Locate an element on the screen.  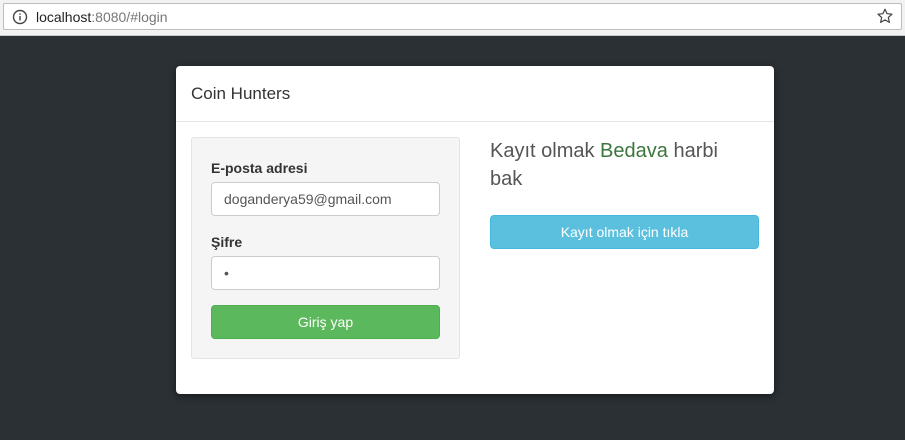
email-label: E-posta adresi is located at coordinates (259, 168).